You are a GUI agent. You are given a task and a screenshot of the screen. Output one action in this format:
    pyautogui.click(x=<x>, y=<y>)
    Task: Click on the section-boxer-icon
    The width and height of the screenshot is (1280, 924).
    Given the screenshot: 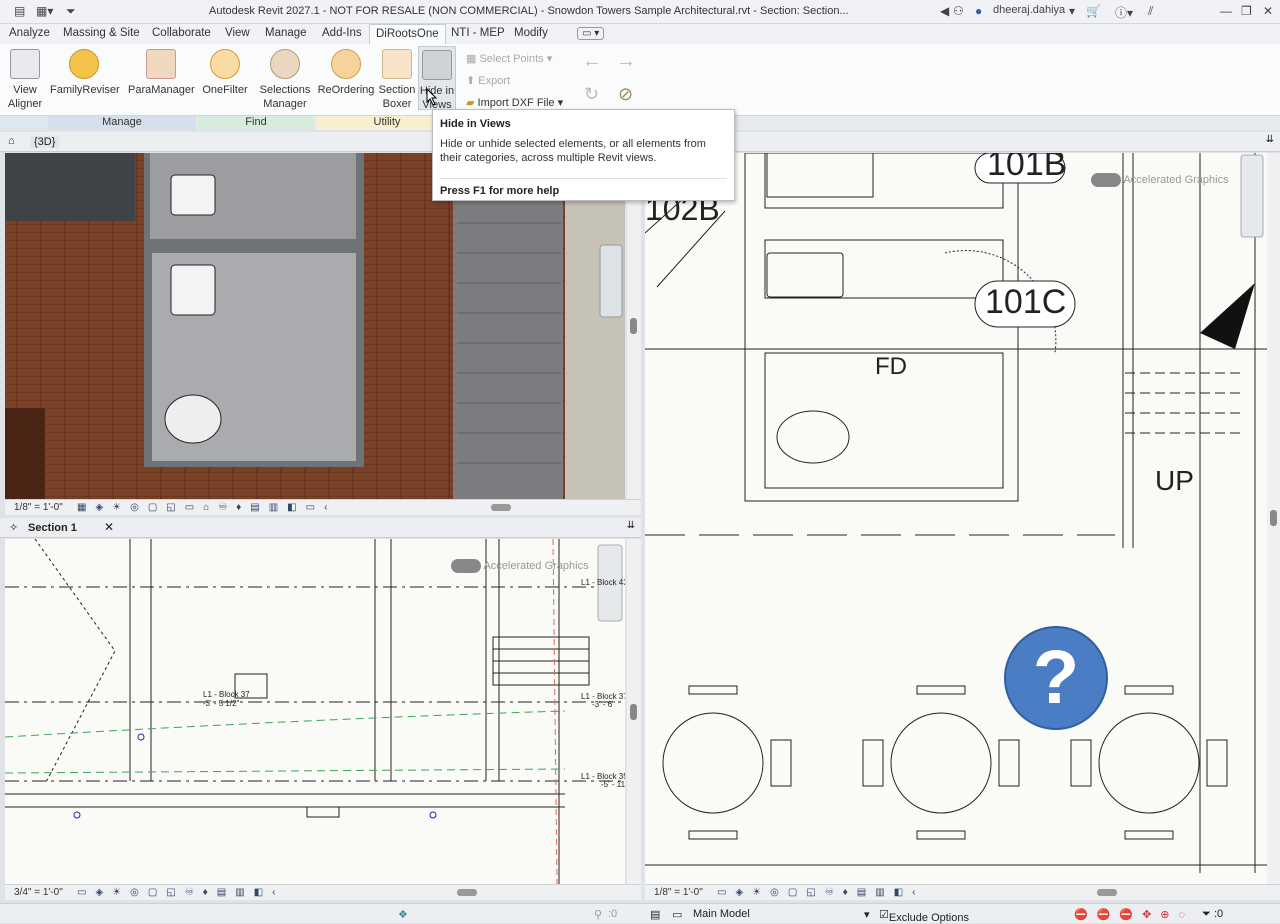 What is the action you would take?
    pyautogui.click(x=397, y=64)
    